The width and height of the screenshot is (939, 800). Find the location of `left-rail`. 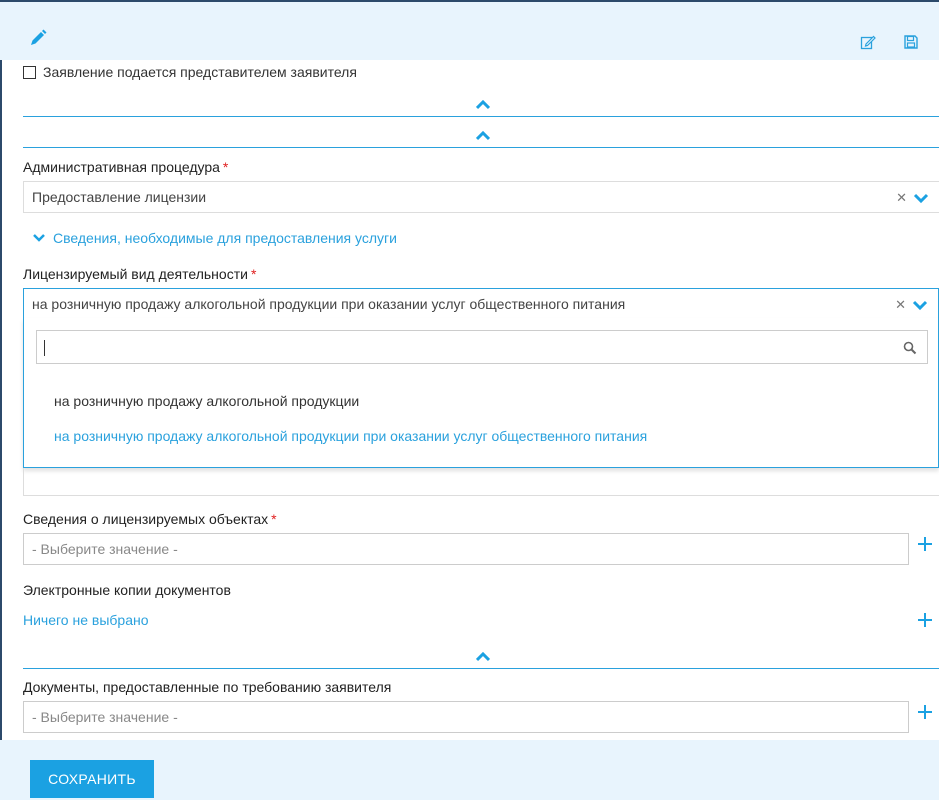

left-rail is located at coordinates (4, 430).